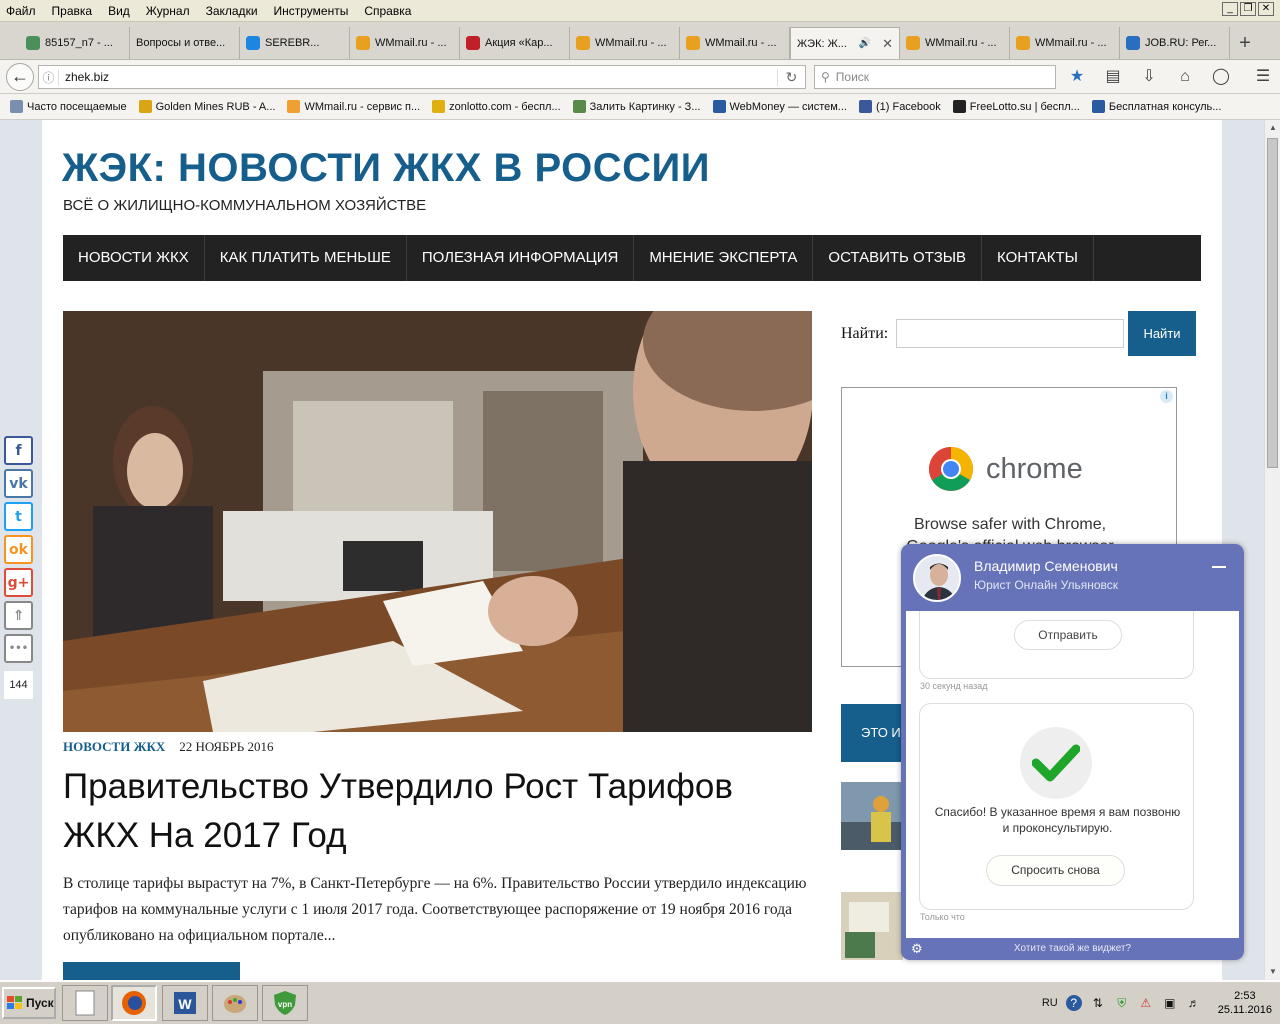  What do you see at coordinates (18, 516) in the screenshot?
I see `twitter-share-icon: t` at bounding box center [18, 516].